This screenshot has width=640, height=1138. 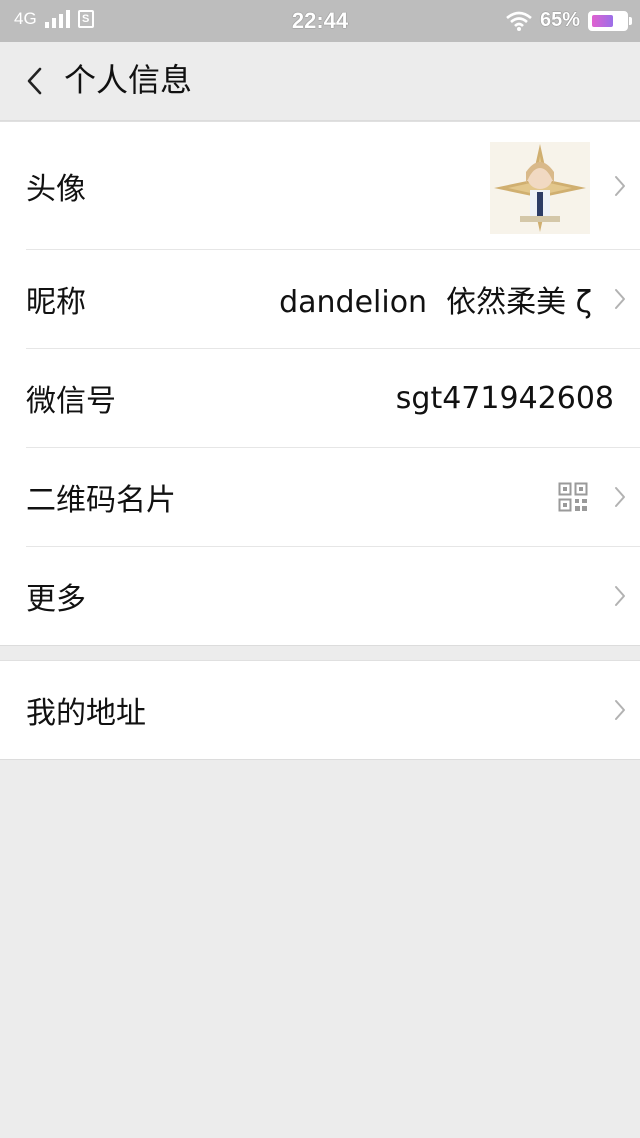 What do you see at coordinates (101, 500) in the screenshot?
I see `qr-card-label: 二维码名片` at bounding box center [101, 500].